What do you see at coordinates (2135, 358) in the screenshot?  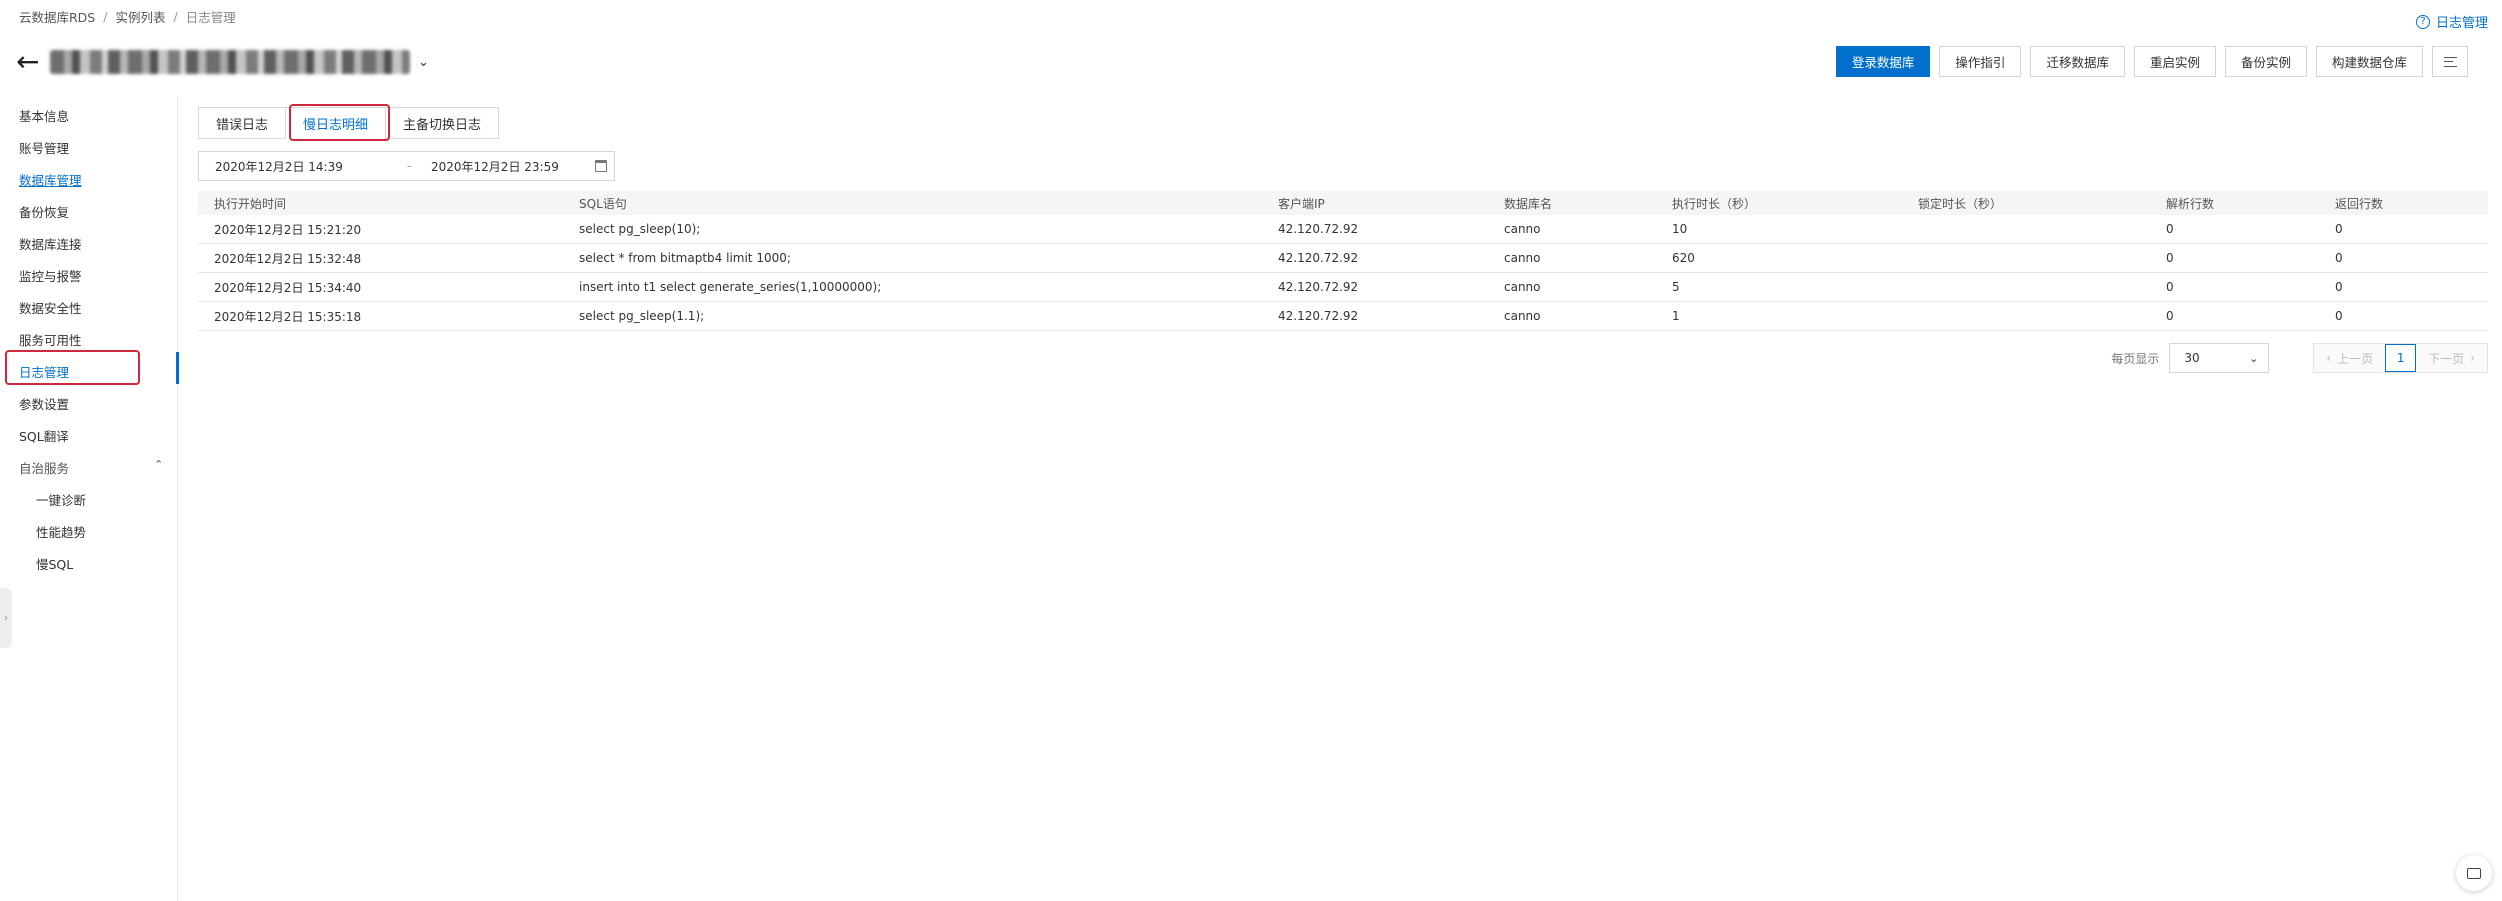 I see `page-size-label: 每页显示` at bounding box center [2135, 358].